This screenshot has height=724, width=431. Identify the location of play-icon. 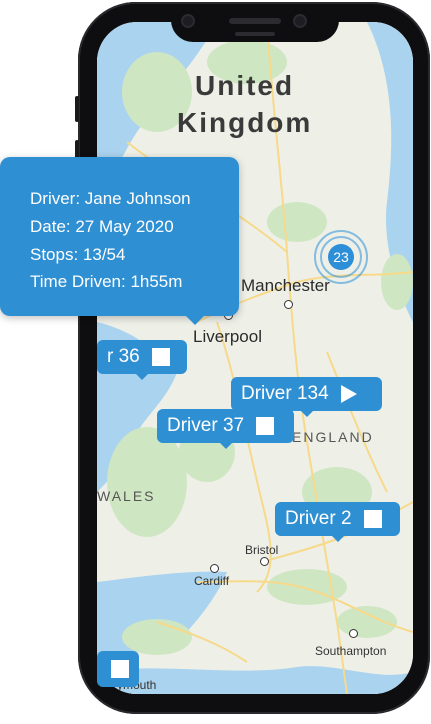
(348, 394).